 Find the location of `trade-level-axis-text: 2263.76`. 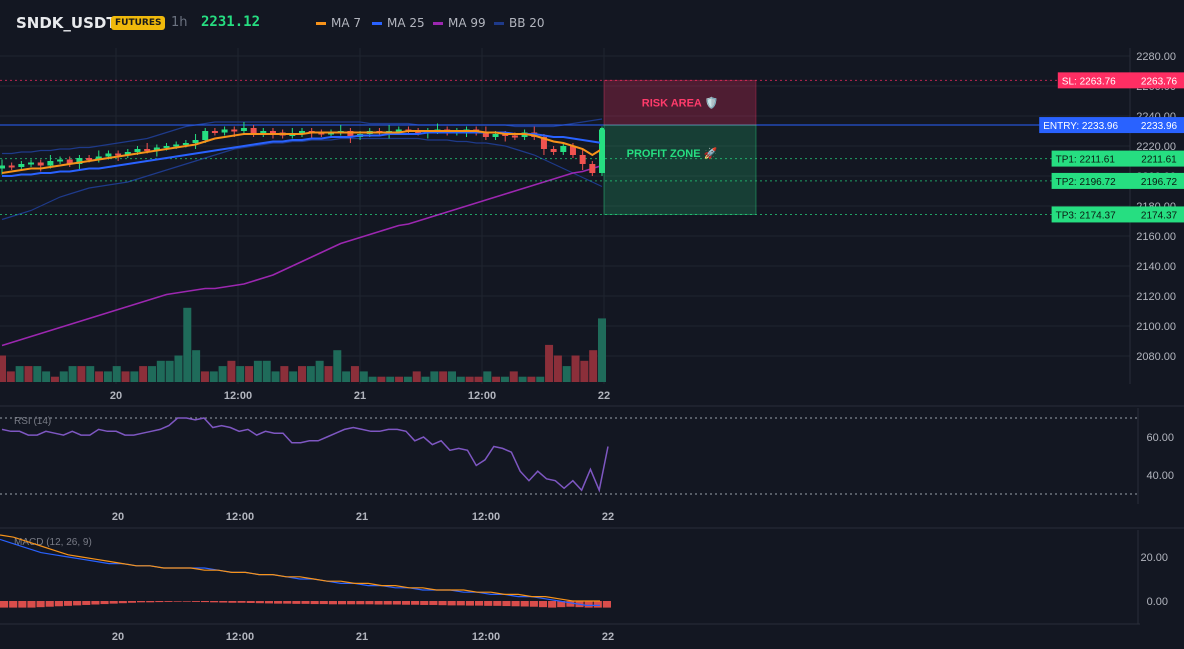

trade-level-axis-text: 2263.76 is located at coordinates (1159, 81).